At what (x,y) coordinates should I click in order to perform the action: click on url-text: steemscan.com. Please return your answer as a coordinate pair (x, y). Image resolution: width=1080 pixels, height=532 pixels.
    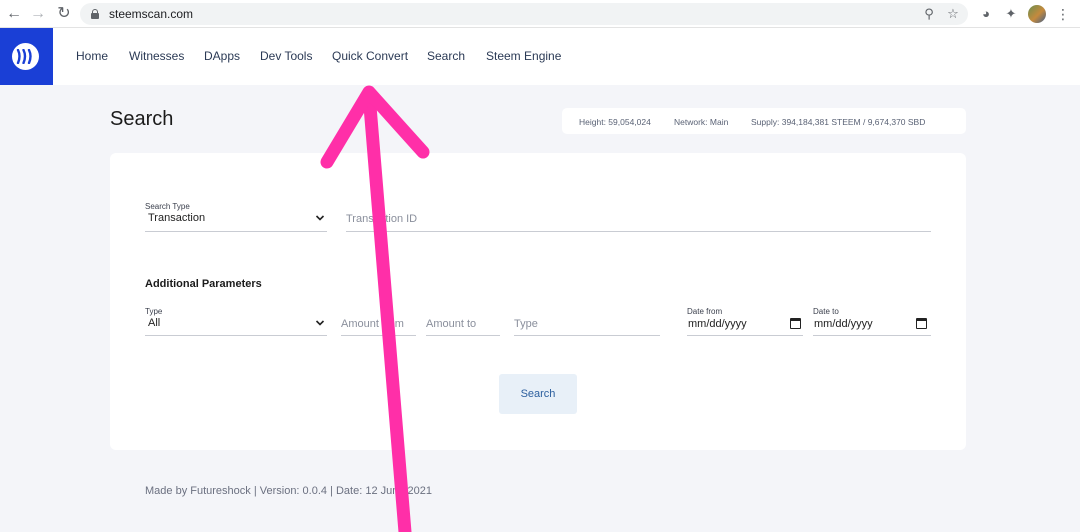
    Looking at the image, I should click on (151, 14).